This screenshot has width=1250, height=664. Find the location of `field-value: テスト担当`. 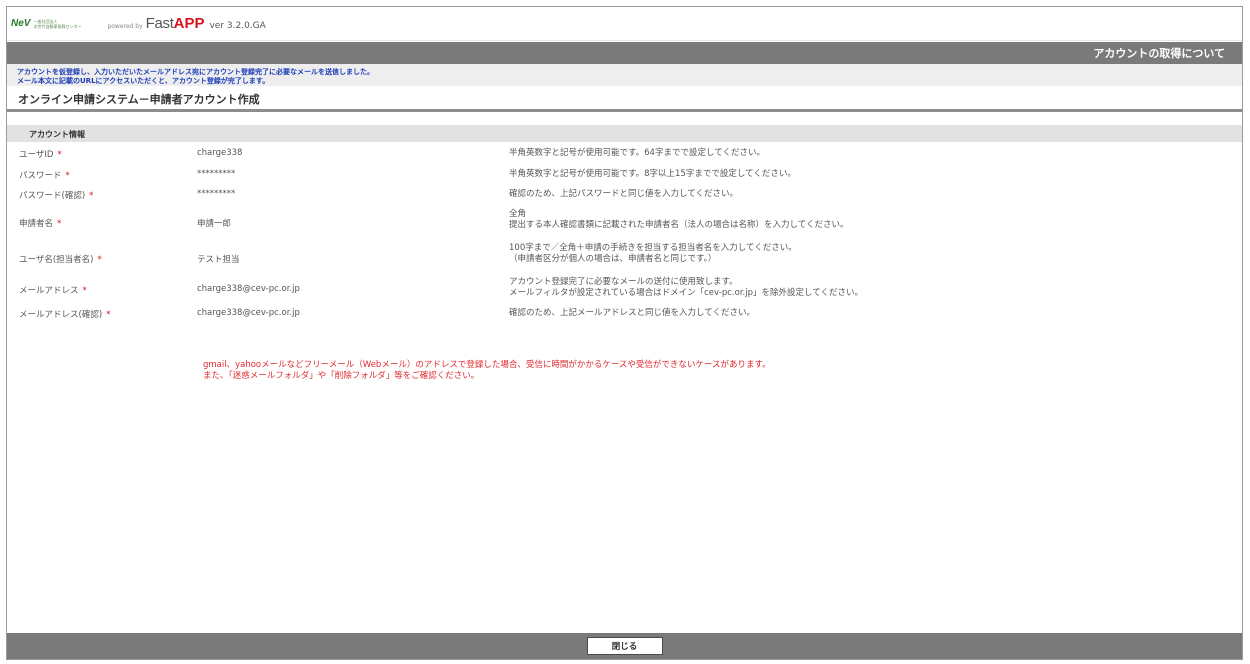

field-value: テスト担当 is located at coordinates (218, 260).